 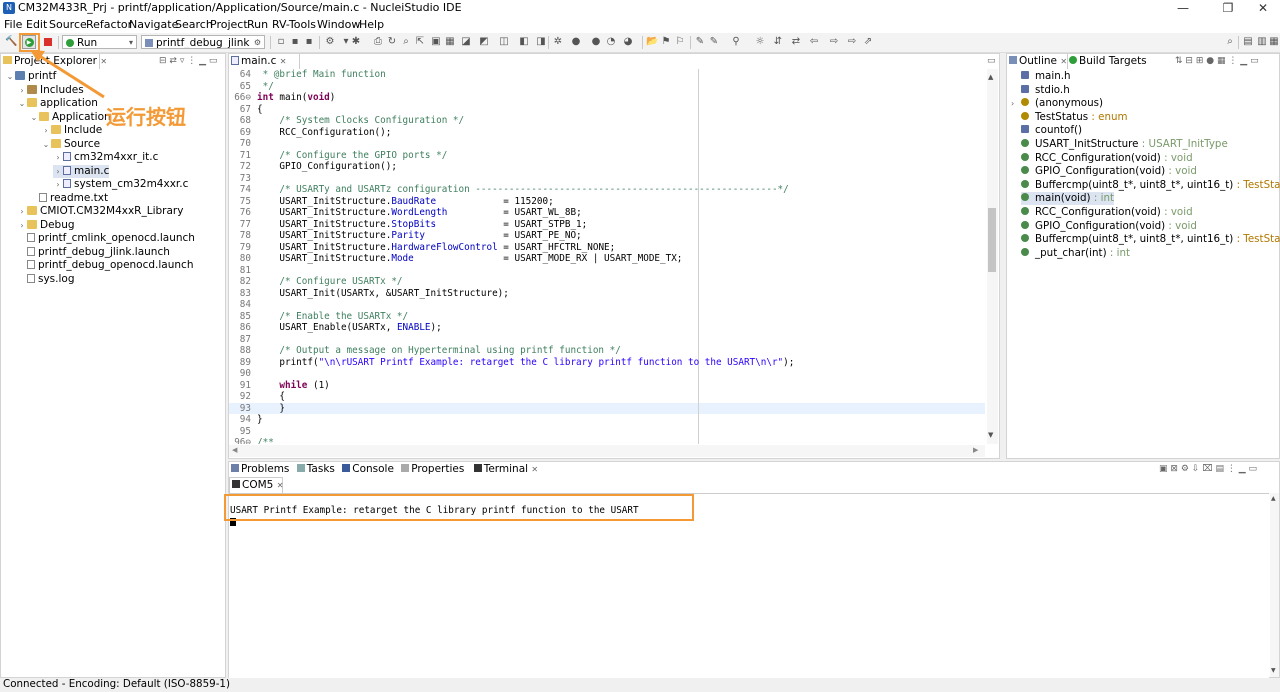 I want to click on settings-icon: ⚙, so click(x=330, y=42).